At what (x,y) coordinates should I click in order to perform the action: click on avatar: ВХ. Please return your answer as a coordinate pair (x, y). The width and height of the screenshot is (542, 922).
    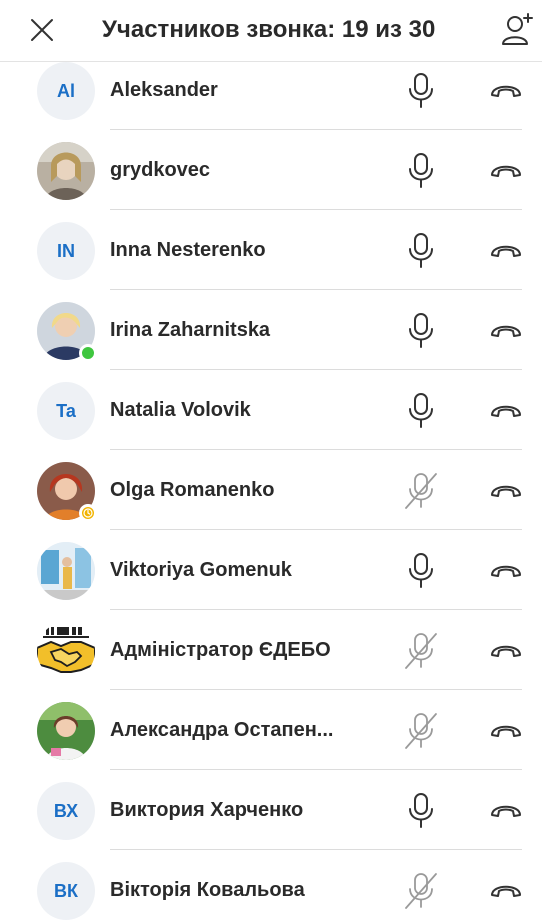
    Looking at the image, I should click on (66, 811).